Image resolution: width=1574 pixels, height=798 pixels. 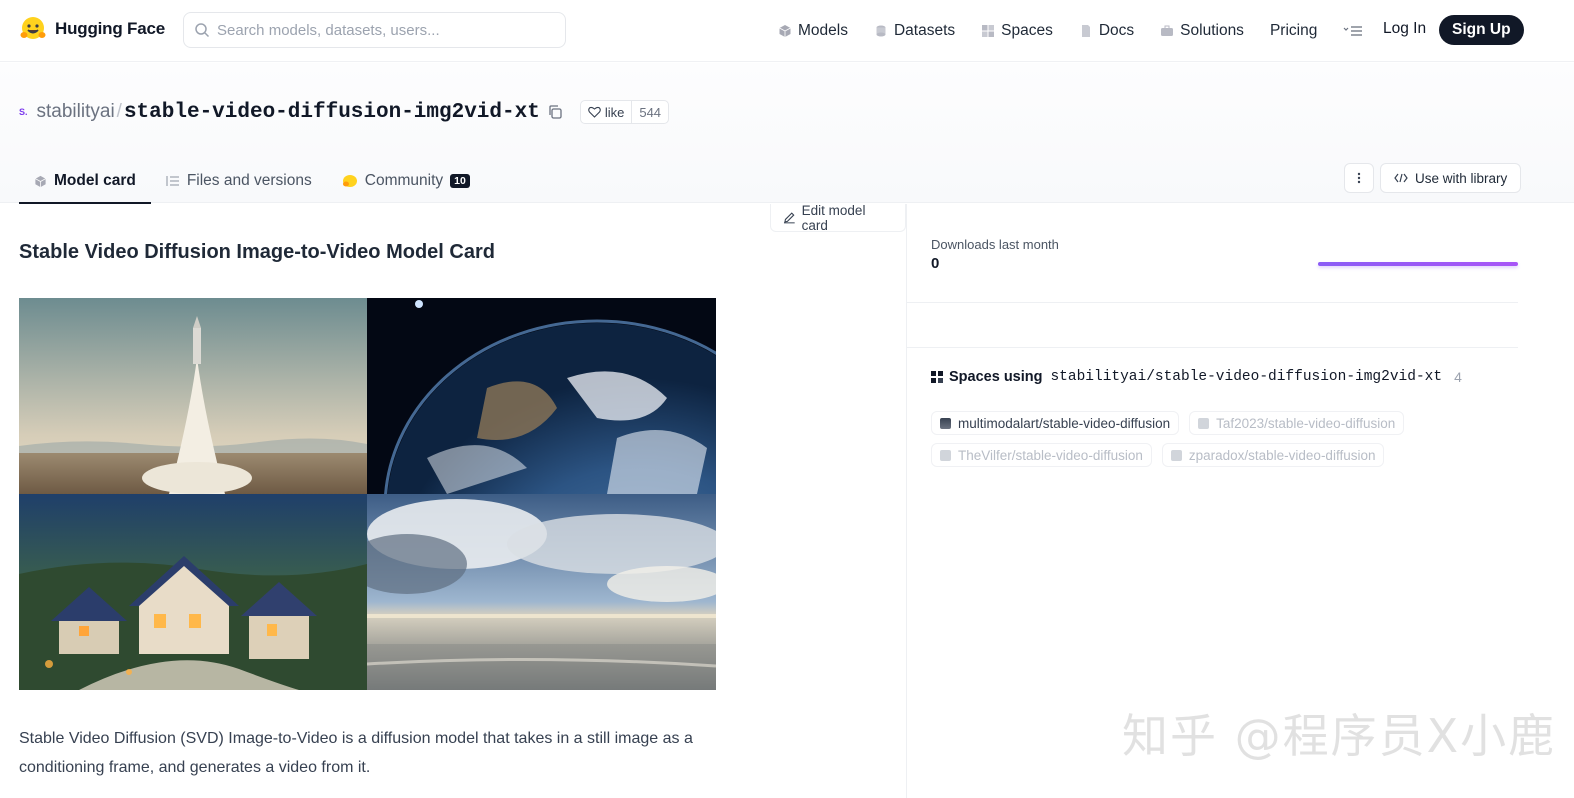 What do you see at coordinates (1458, 377) in the screenshot?
I see `spaces-count: 4` at bounding box center [1458, 377].